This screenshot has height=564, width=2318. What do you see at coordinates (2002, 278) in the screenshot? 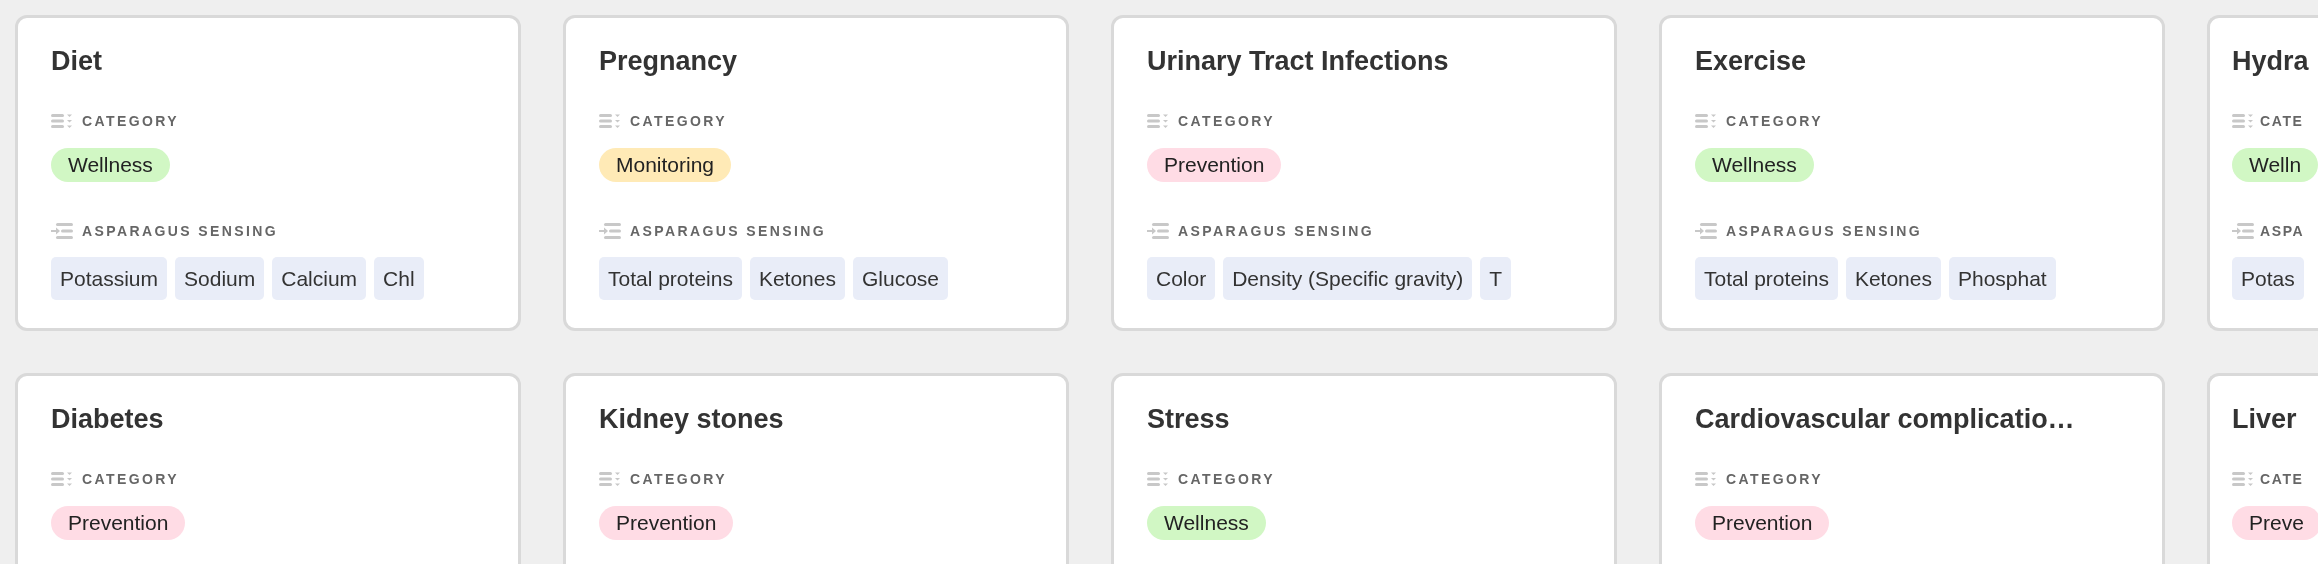
I see `sensing-tag: Phosphat` at bounding box center [2002, 278].